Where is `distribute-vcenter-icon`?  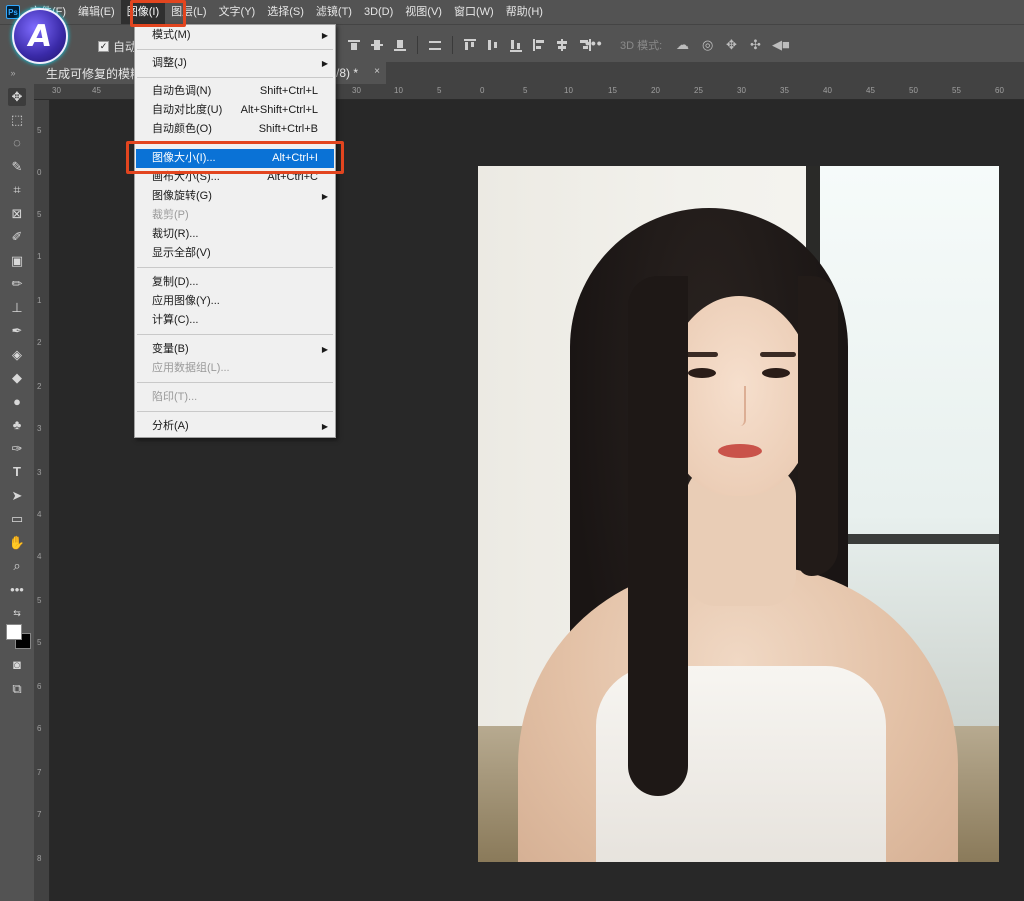 distribute-vcenter-icon is located at coordinates (493, 45).